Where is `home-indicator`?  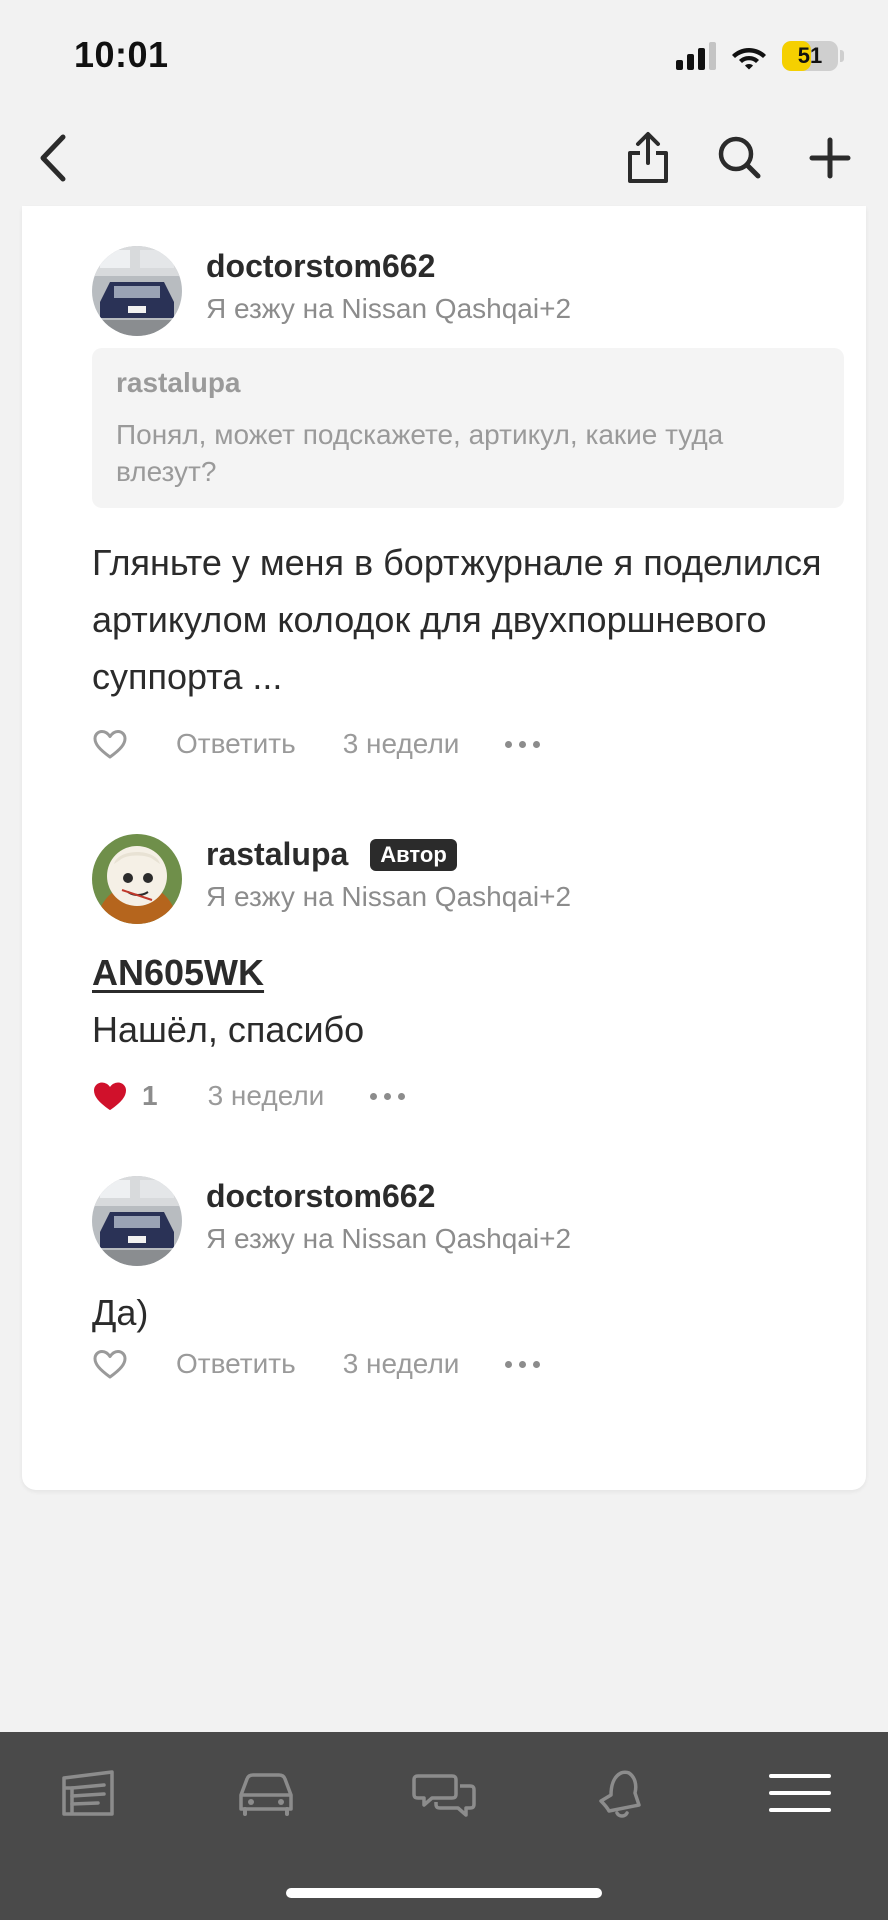
home-indicator is located at coordinates (444, 1893).